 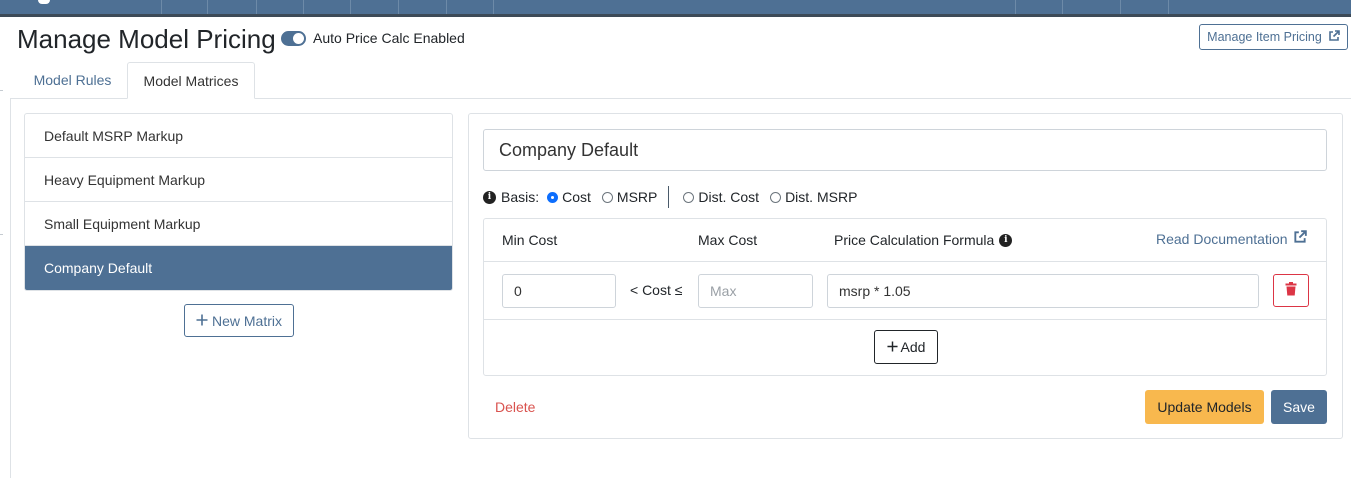 I want to click on basis-cost-radio, so click(x=553, y=197).